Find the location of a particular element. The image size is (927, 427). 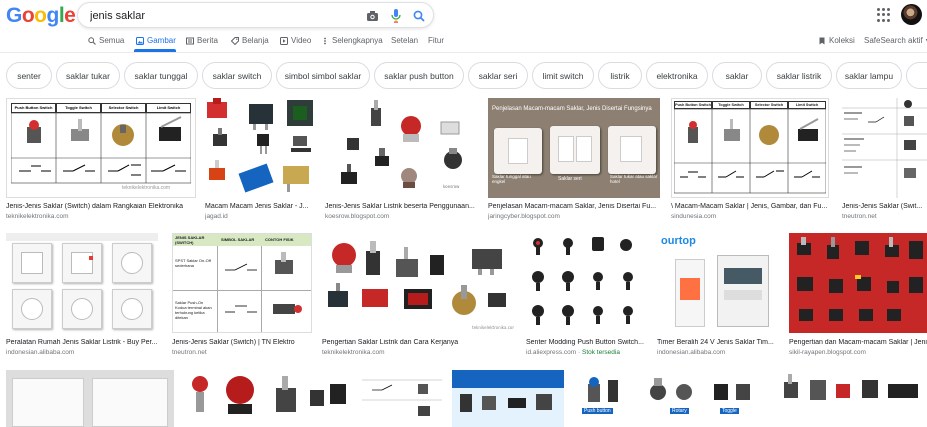

safesearch-toggle: SafeSearch aktif ▾ is located at coordinates (895, 40).